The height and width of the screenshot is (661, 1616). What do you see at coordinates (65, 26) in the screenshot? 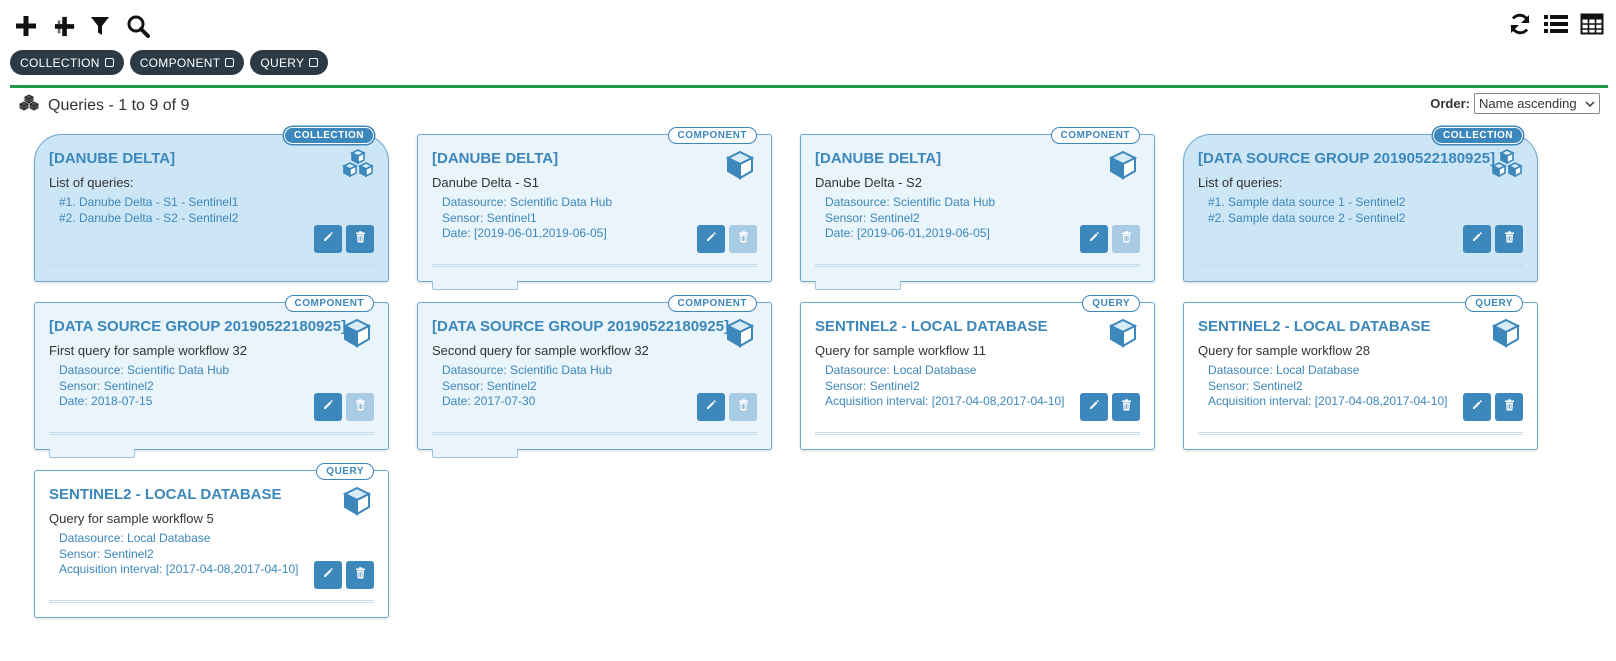
I see `plus-cross-icon` at bounding box center [65, 26].